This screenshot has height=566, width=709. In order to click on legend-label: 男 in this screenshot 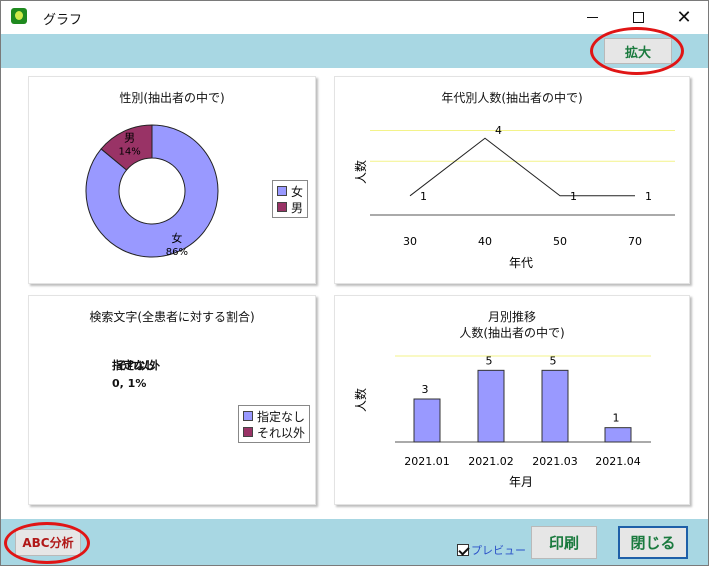, I will do `click(297, 207)`.